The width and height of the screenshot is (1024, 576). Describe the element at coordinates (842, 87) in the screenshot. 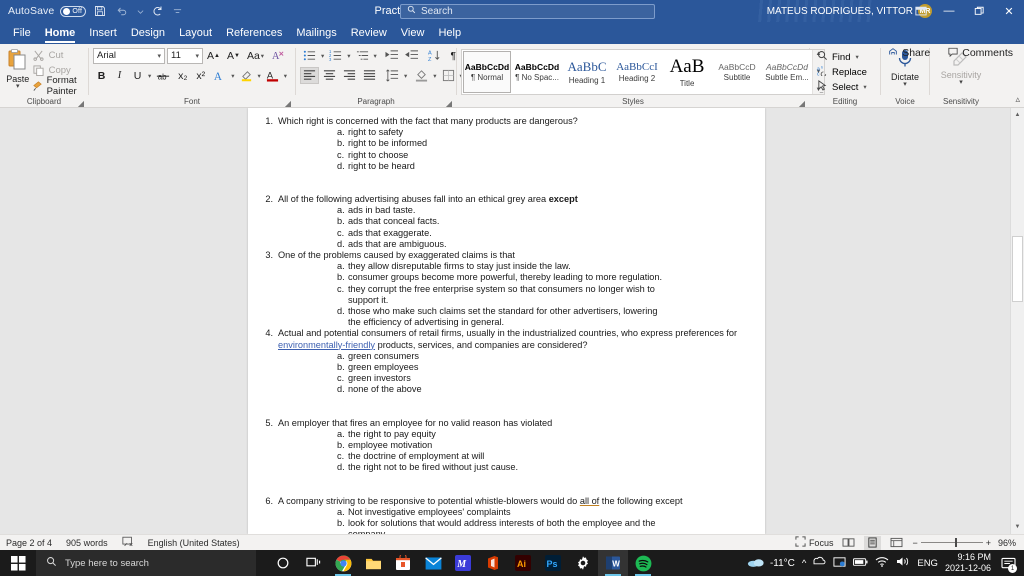

I see `select-button: Select ▾` at that location.